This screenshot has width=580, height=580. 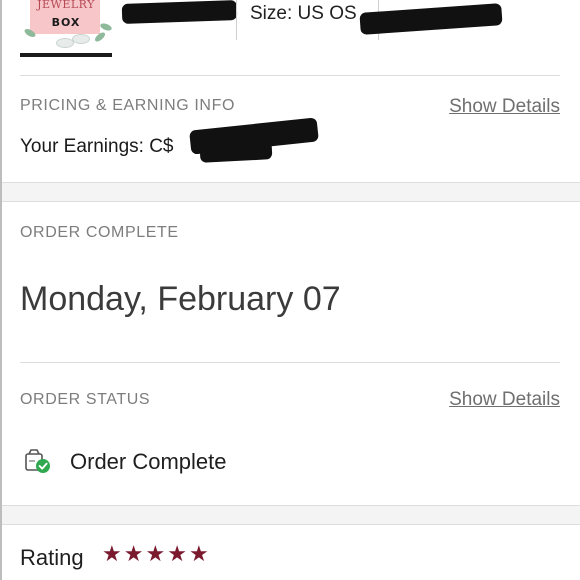 What do you see at coordinates (99, 232) in the screenshot?
I see `order-complete-section-title: ORDER COMPLETE` at bounding box center [99, 232].